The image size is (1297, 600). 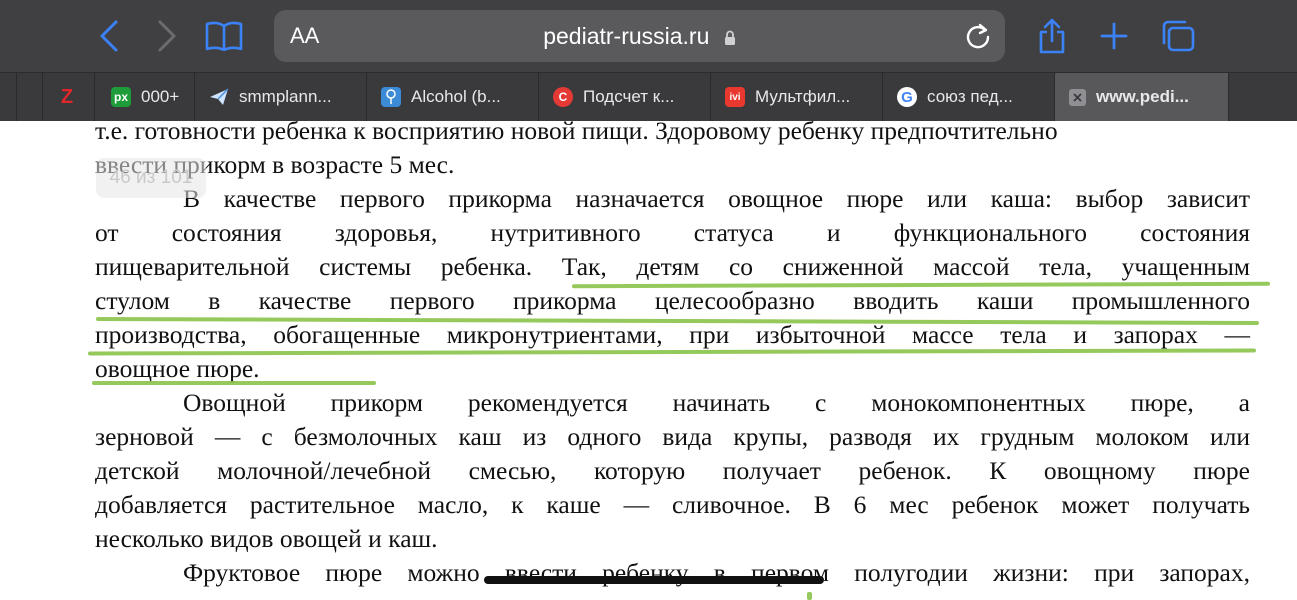 I want to click on text-line: ввести прикорм в возрасте 5 мес., so click(x=275, y=164).